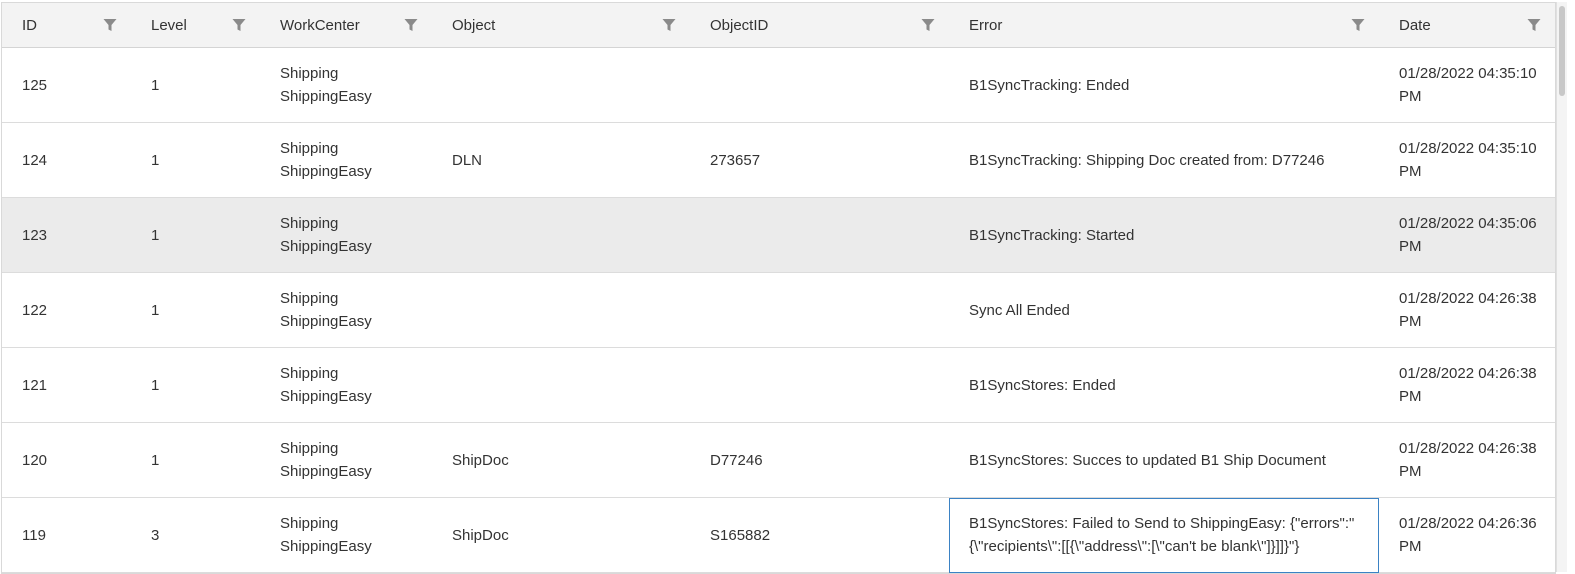 The width and height of the screenshot is (1575, 574). I want to click on cell-id: 125, so click(66, 85).